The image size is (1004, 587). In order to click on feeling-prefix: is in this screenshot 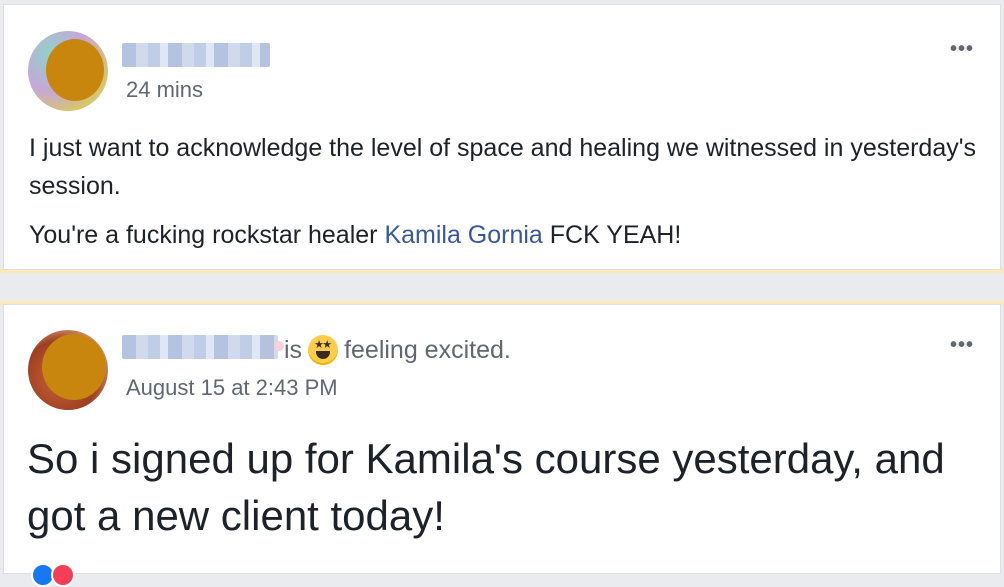, I will do `click(293, 349)`.